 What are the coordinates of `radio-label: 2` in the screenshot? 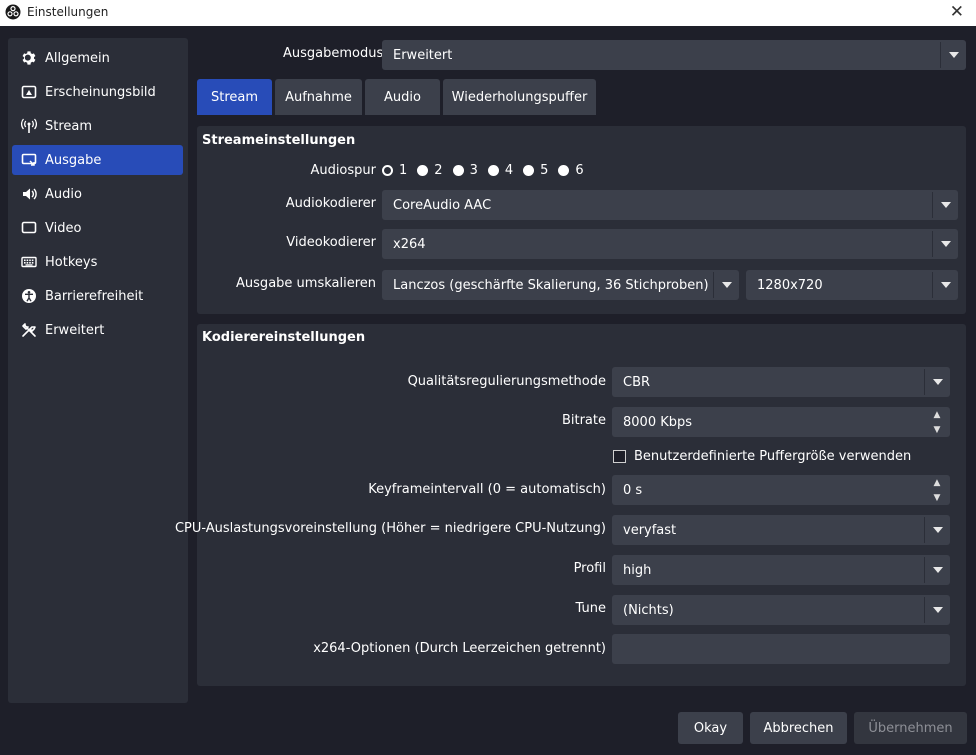 It's located at (438, 170).